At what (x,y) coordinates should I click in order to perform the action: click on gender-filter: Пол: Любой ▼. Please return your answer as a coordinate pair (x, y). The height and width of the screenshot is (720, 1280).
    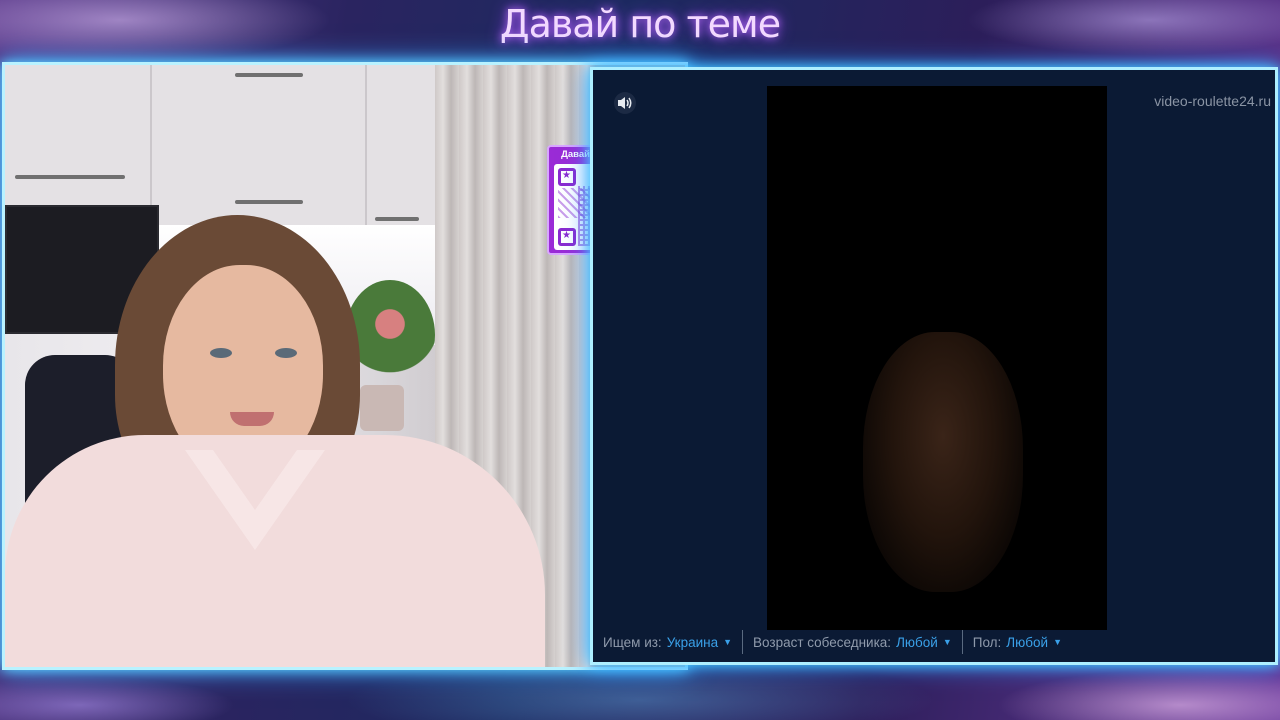
    Looking at the image, I should click on (1016, 642).